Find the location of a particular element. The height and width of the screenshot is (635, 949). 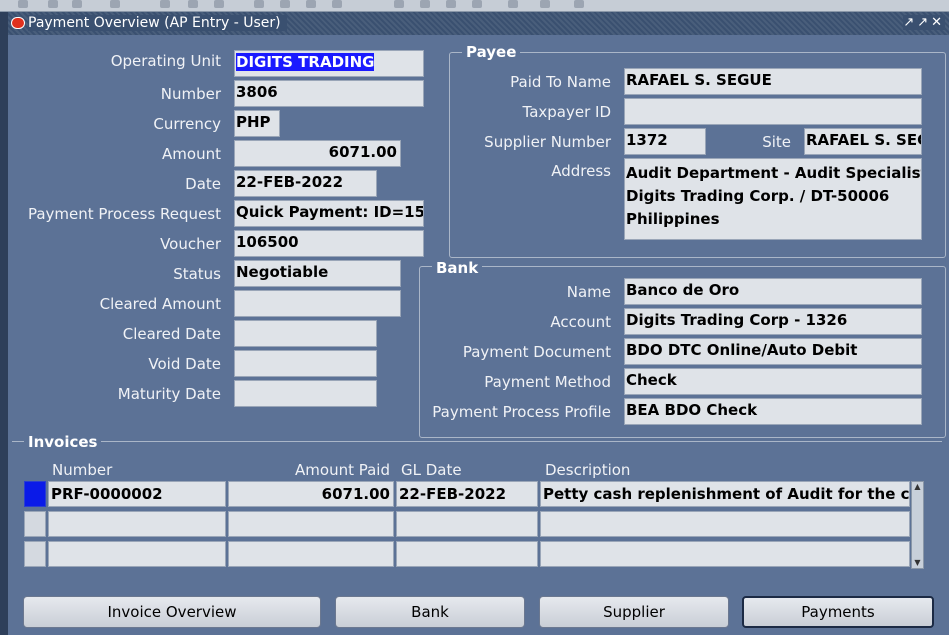

column-header-amount-paid: Amount Paid is located at coordinates (342, 470).